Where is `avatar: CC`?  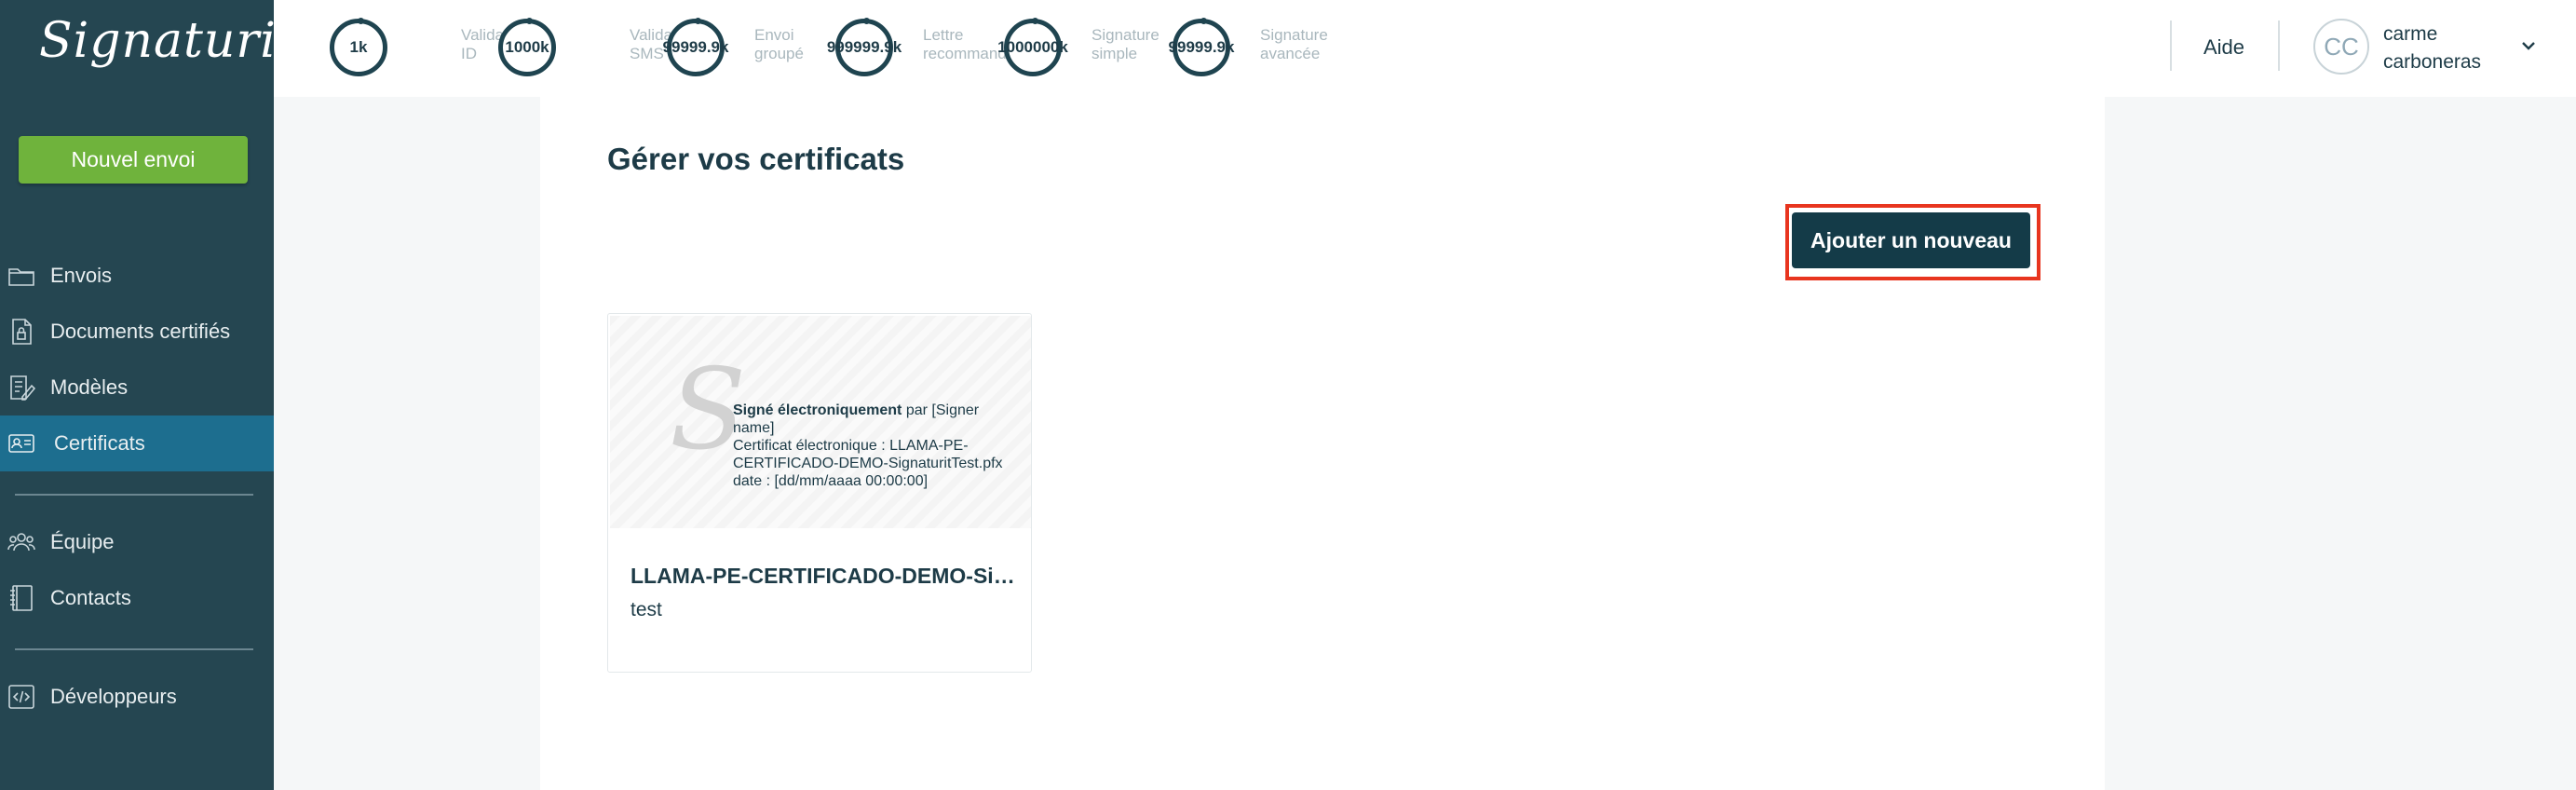
avatar: CC is located at coordinates (2341, 47).